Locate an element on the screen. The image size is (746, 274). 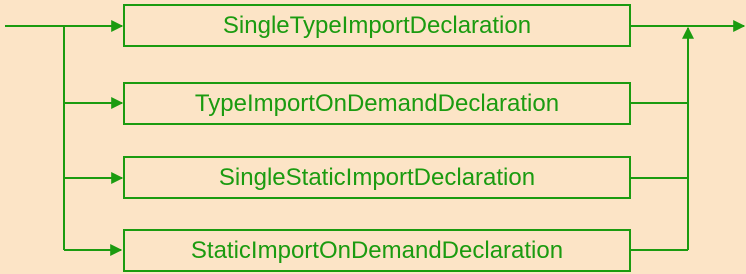
alternative-box-3: SingleStaticImportDeclaration is located at coordinates (377, 177).